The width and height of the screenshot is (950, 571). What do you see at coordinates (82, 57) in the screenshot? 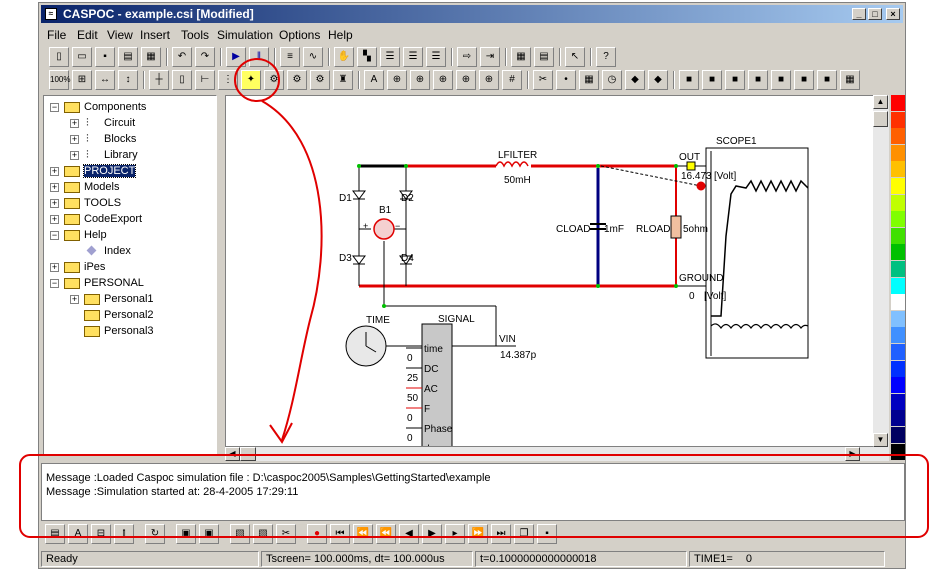
I see `open-folder-button: ▭` at bounding box center [82, 57].